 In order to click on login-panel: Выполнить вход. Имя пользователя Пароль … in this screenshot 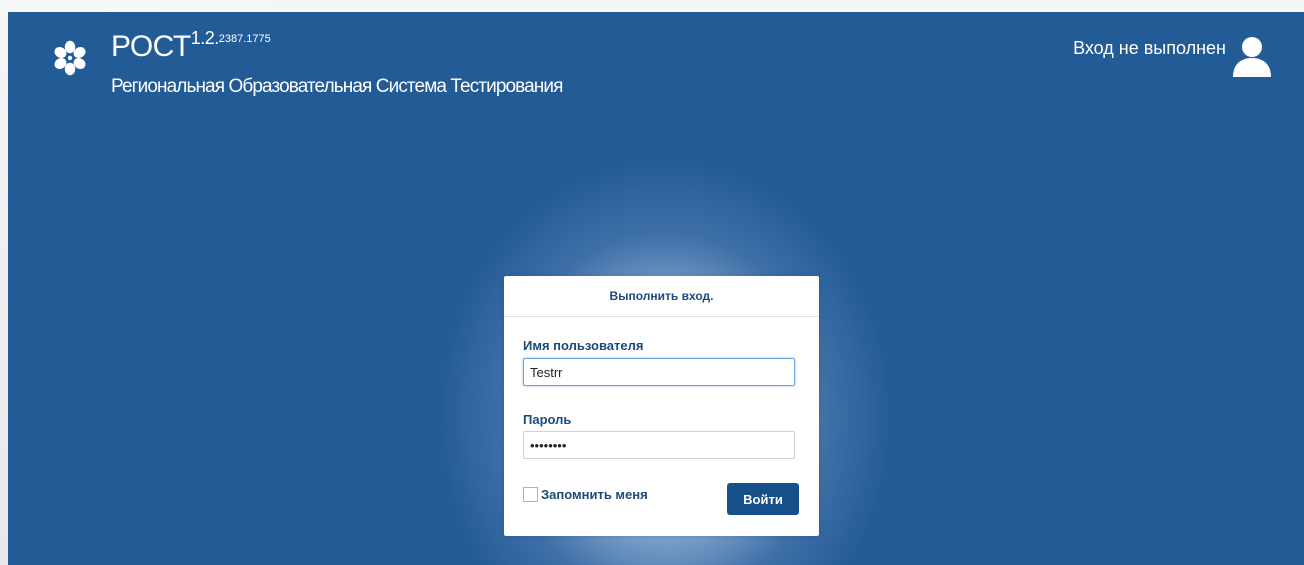, I will do `click(661, 406)`.